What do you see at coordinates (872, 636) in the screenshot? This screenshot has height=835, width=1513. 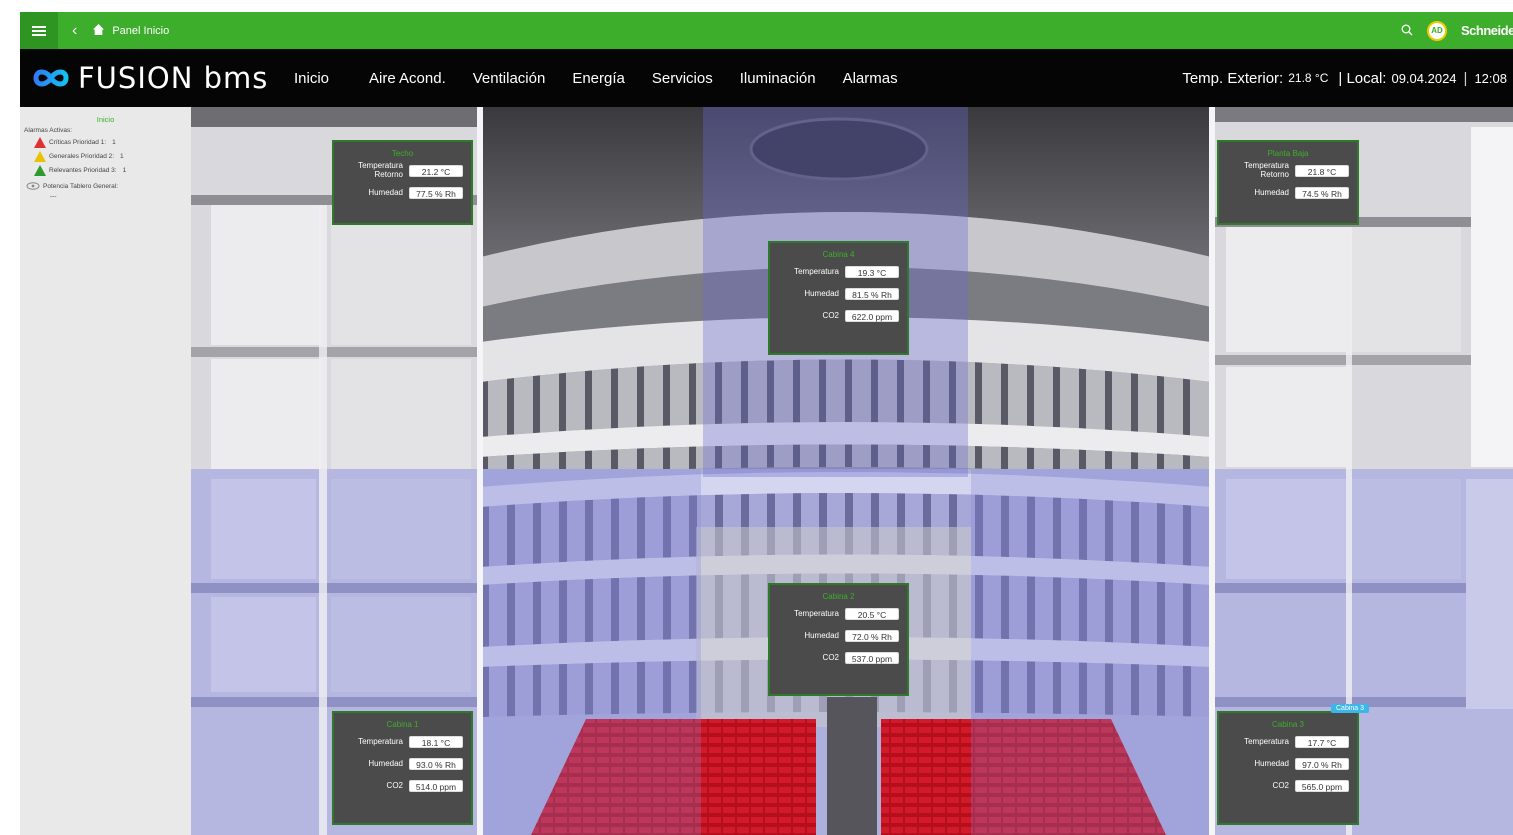 I see `humidity-value: 72.0 % Rh` at bounding box center [872, 636].